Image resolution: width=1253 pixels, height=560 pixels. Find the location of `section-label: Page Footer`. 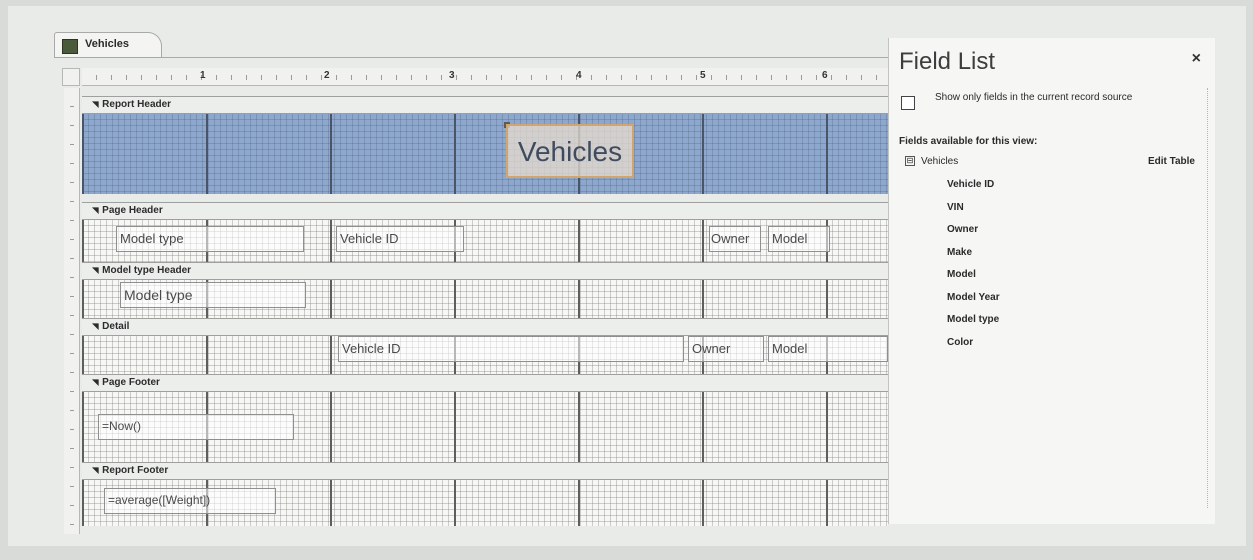

section-label: Page Footer is located at coordinates (126, 382).